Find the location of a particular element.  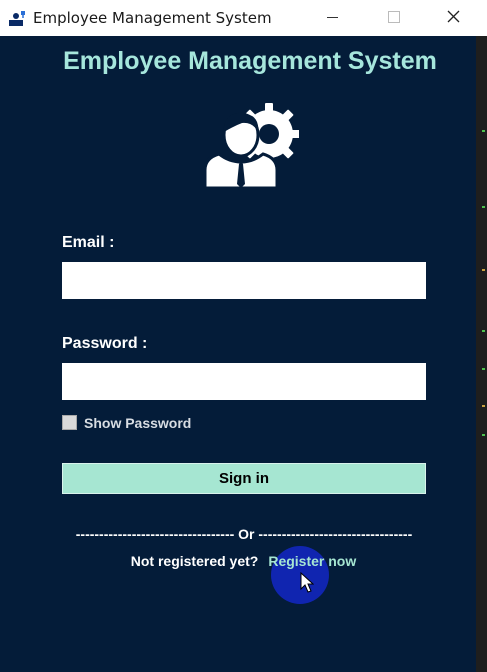

background-window-edge is located at coordinates (481, 354).